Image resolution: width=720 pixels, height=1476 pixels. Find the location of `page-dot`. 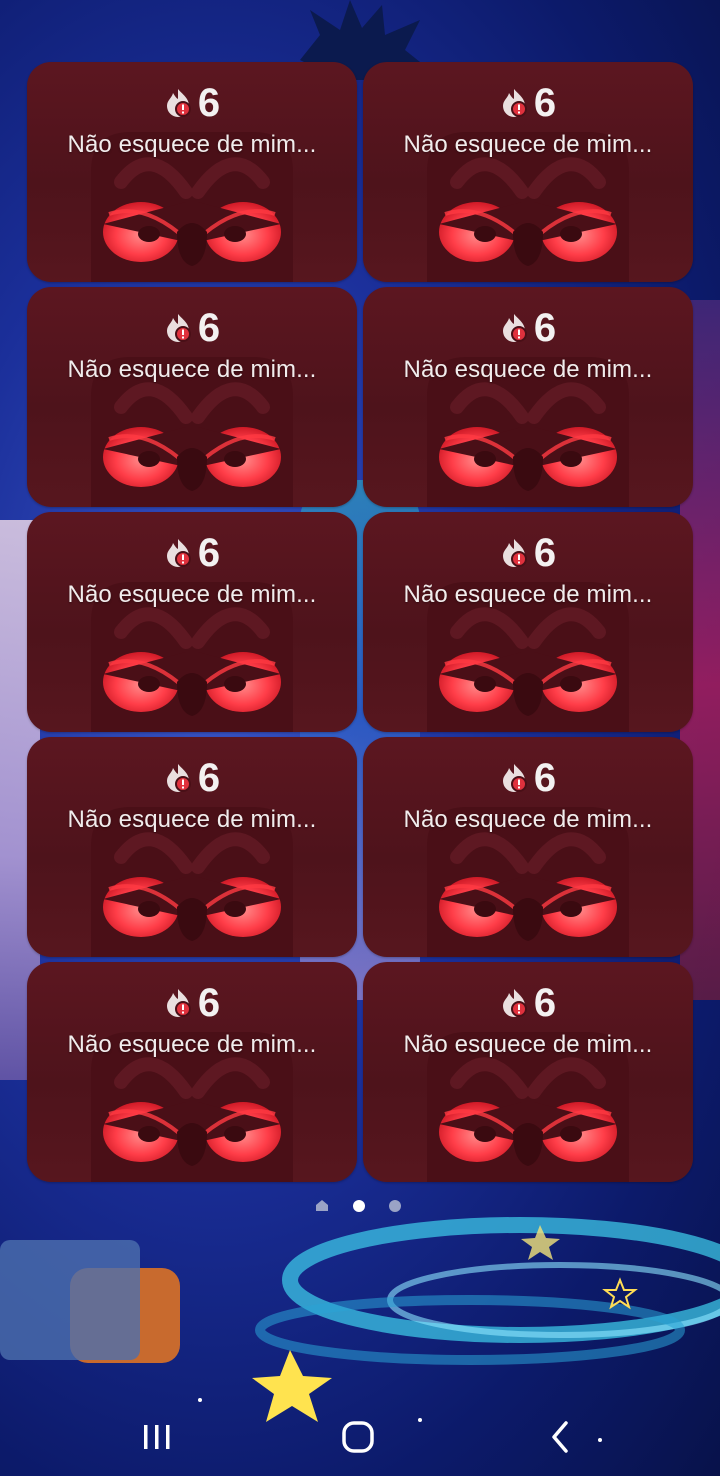

page-dot is located at coordinates (395, 1206).